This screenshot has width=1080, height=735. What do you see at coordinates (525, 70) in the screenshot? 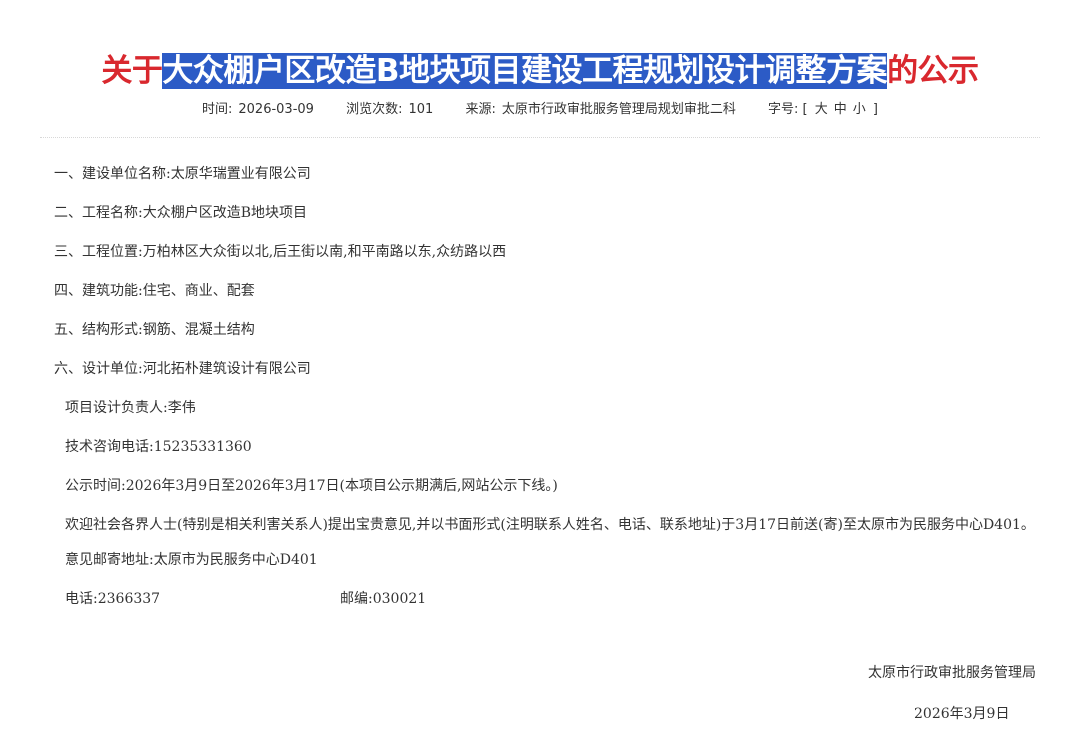
I see `title-highlighted-selection: 大众棚户区改造B地块项目建设工程规划设计调整方案` at bounding box center [525, 70].